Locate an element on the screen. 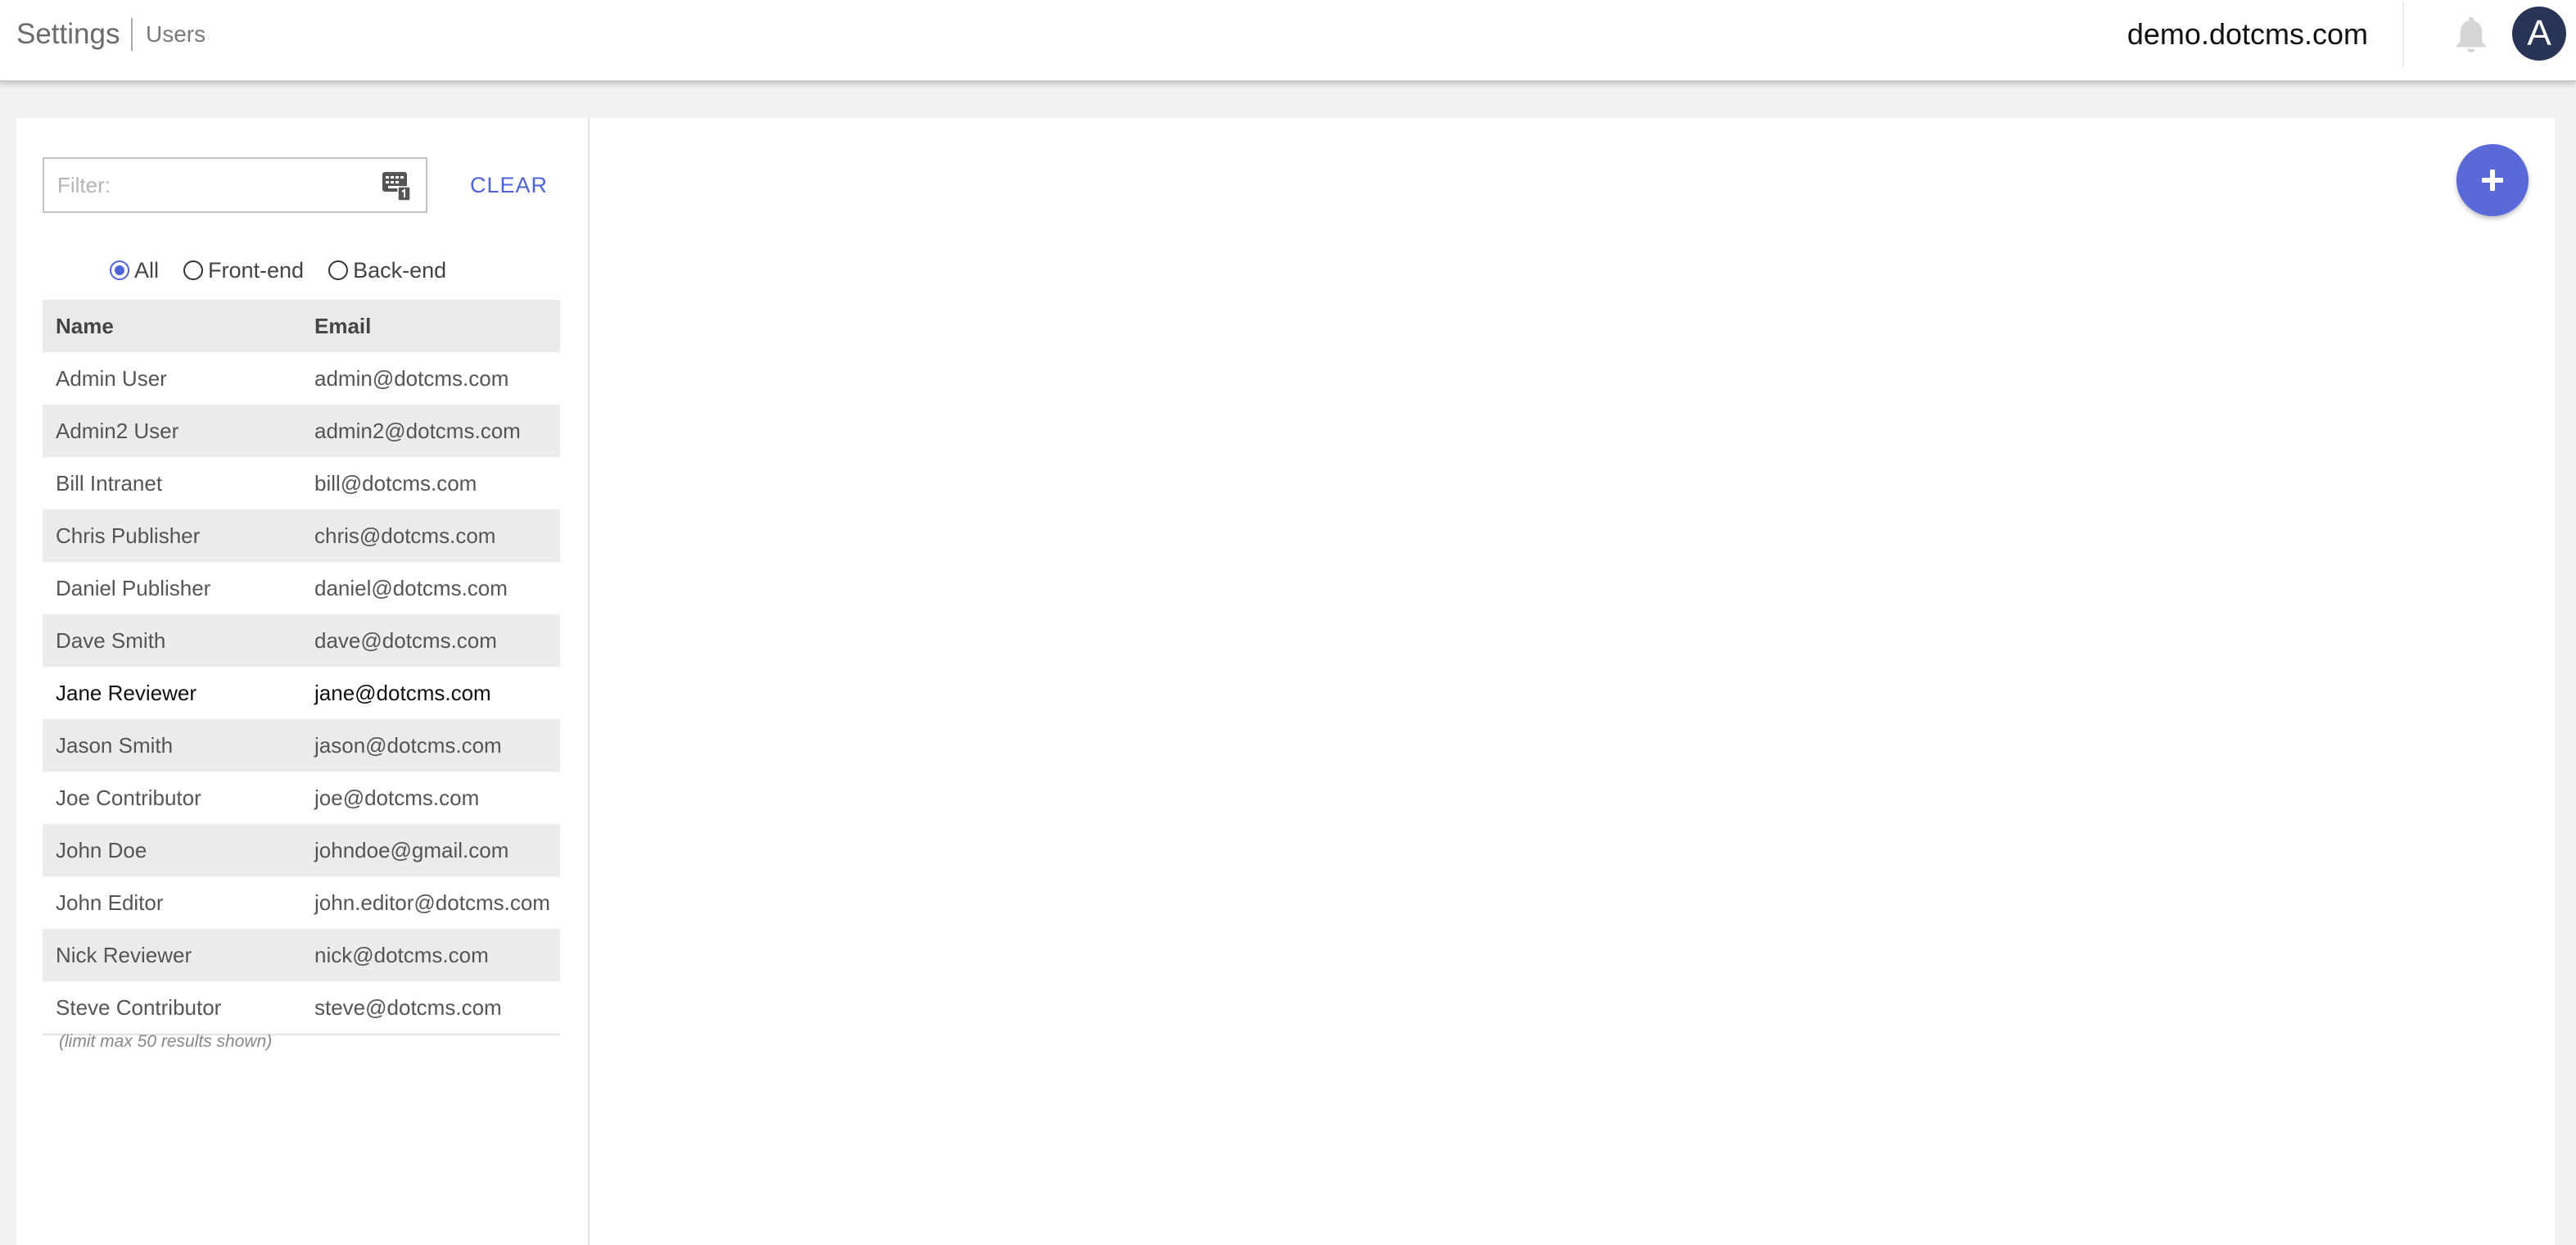 The width and height of the screenshot is (2576, 1245). table-row: Jane Reviewer jane@dotcms.com is located at coordinates (301, 693).